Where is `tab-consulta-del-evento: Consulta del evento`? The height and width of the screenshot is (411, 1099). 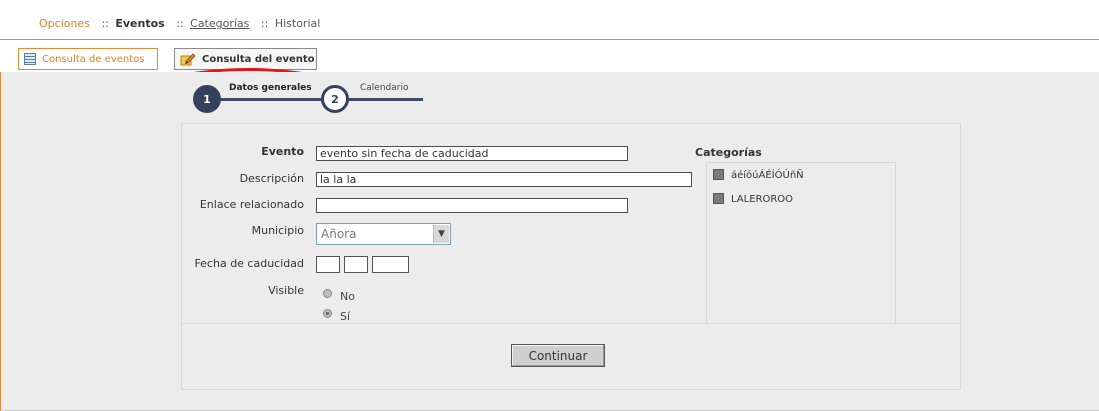 tab-consulta-del-evento: Consulta del evento is located at coordinates (245, 59).